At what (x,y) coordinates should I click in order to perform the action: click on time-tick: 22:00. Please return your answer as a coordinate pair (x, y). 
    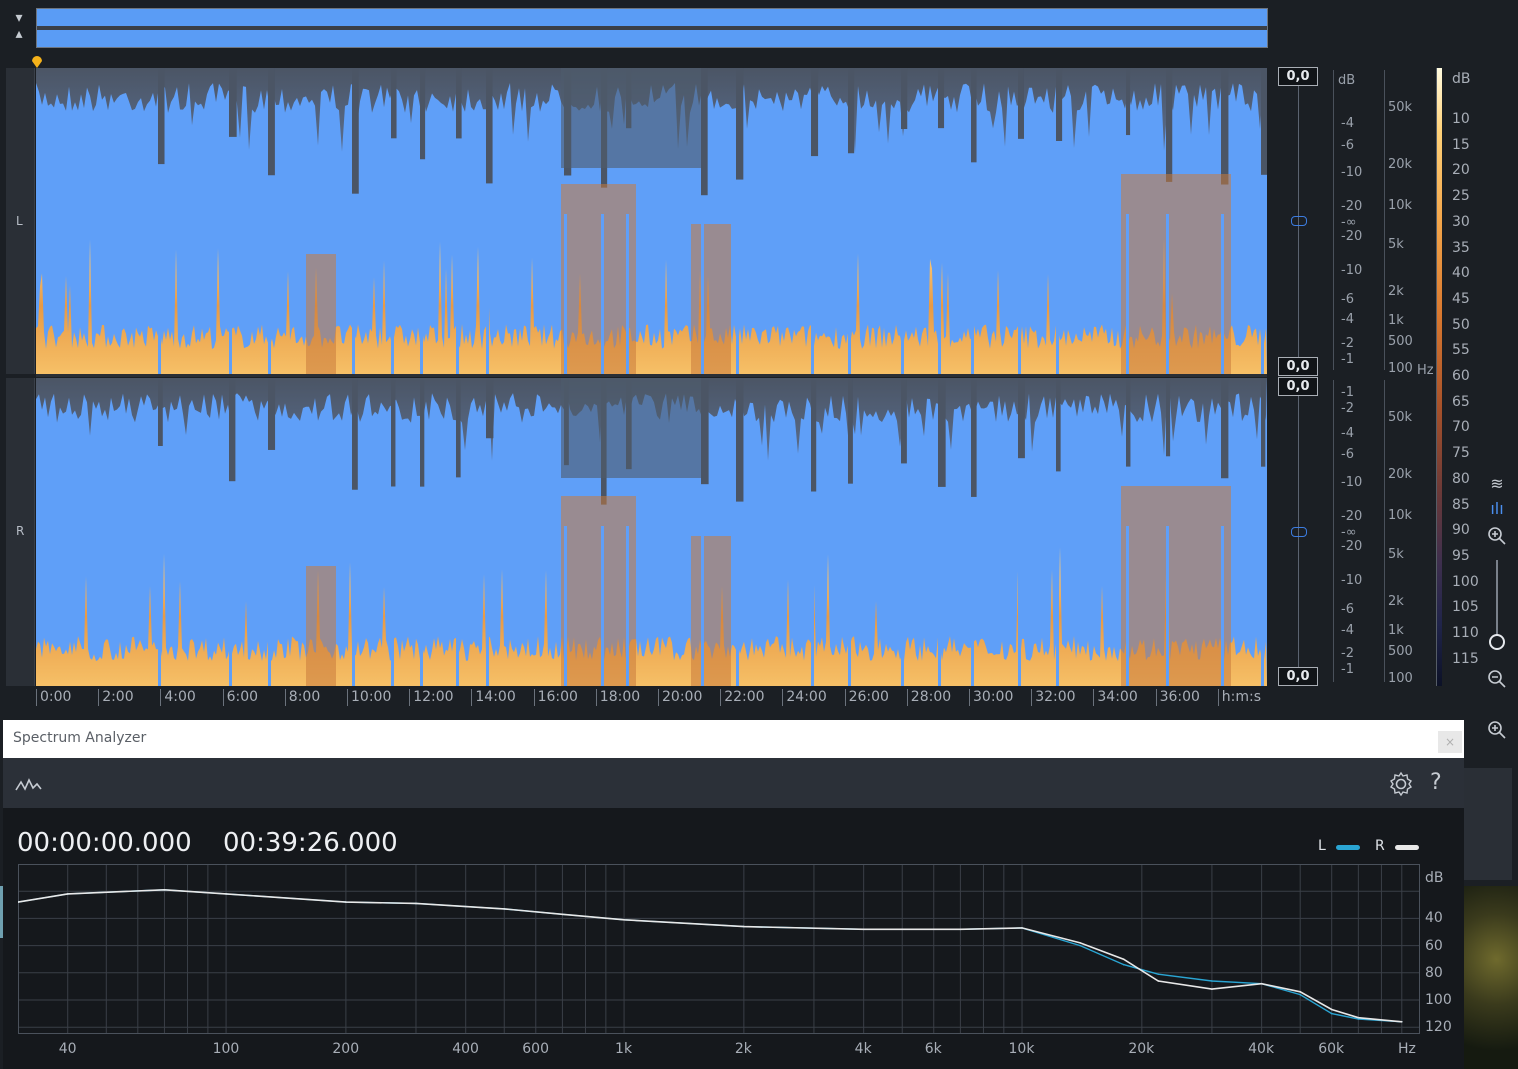
    Looking at the image, I should click on (742, 697).